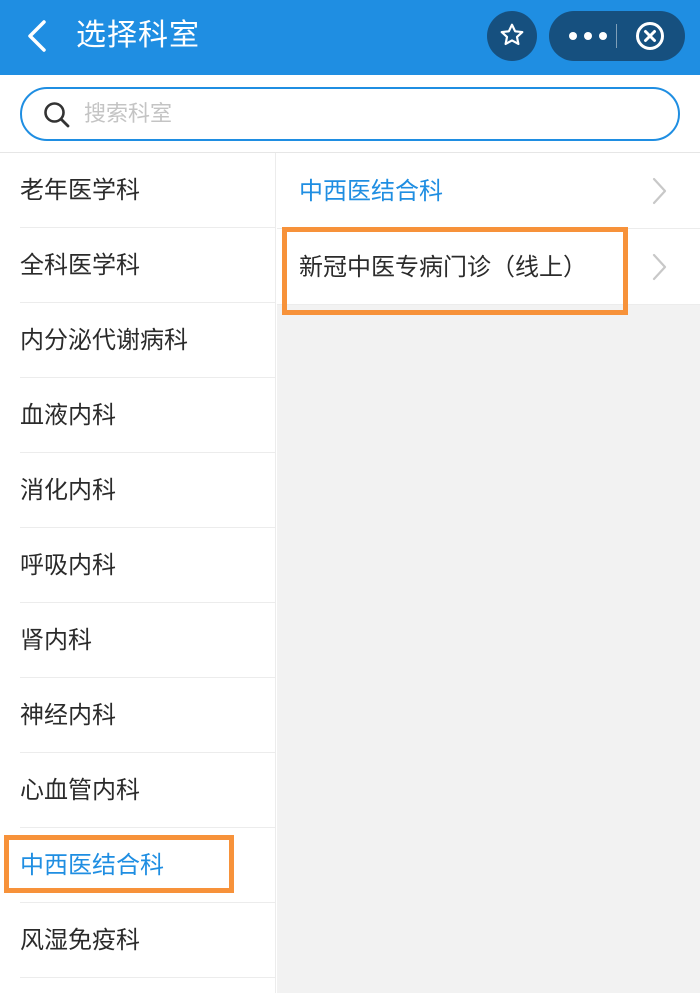  What do you see at coordinates (147, 790) in the screenshot?
I see `department-item-cardiology: 心血管内科` at bounding box center [147, 790].